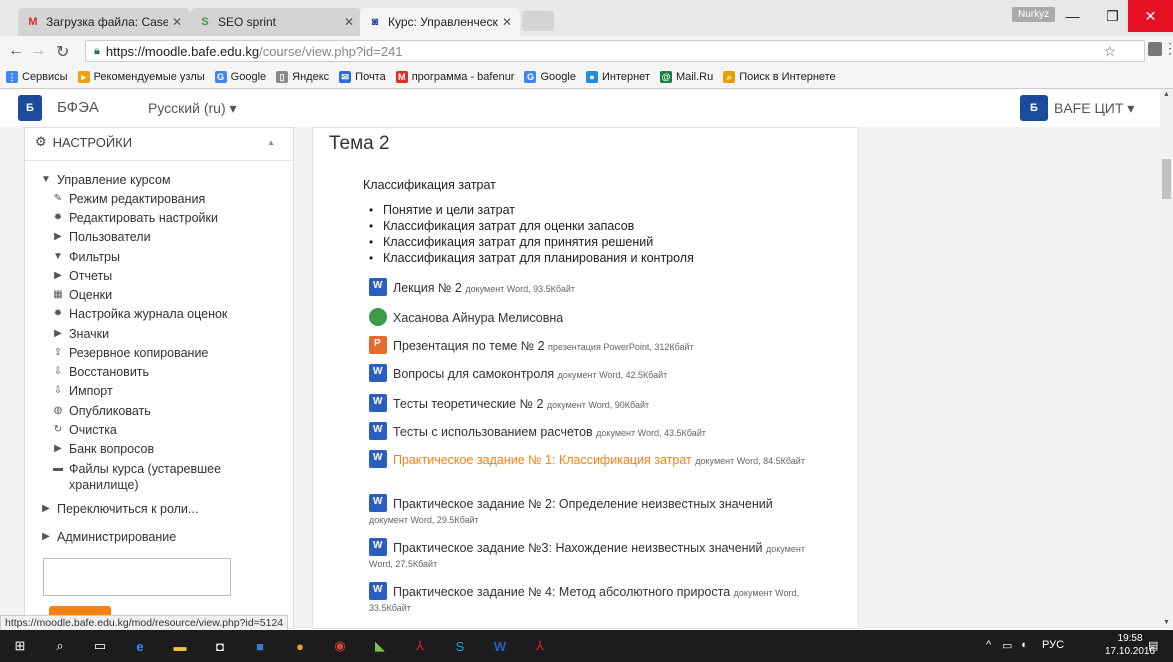  Describe the element at coordinates (100, 372) in the screenshot. I see `settings-item: ⇩ Восстановить` at that location.